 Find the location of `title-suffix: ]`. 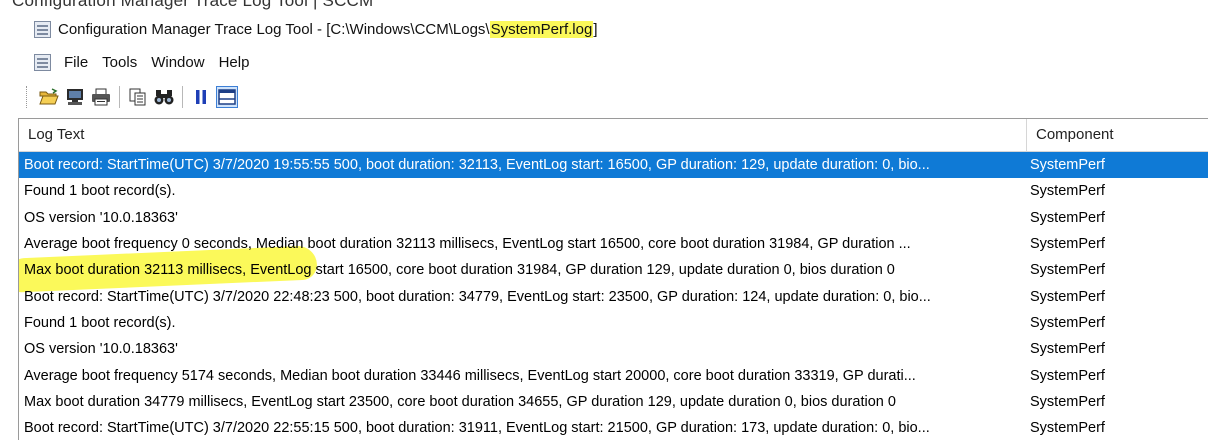

title-suffix: ] is located at coordinates (595, 29).